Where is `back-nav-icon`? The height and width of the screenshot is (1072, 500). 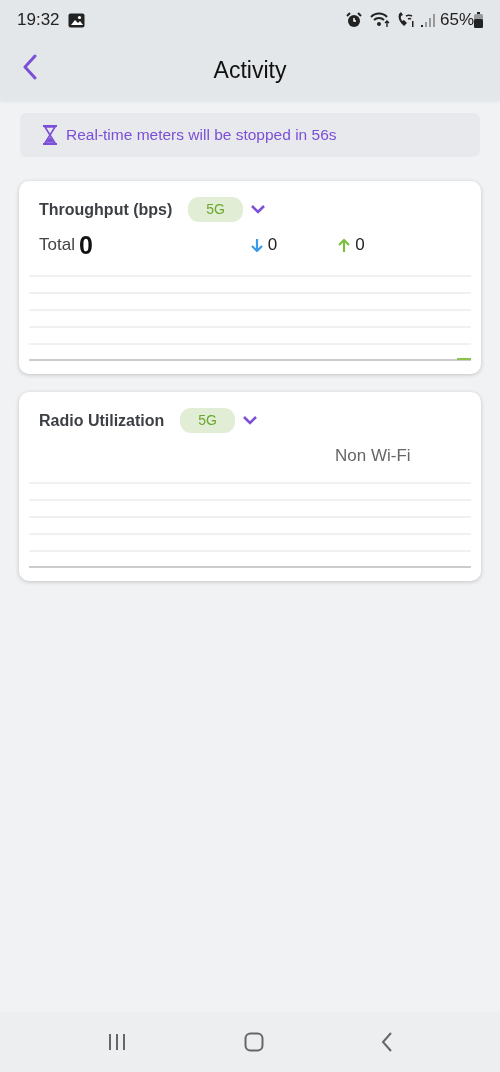
back-nav-icon is located at coordinates (387, 1042).